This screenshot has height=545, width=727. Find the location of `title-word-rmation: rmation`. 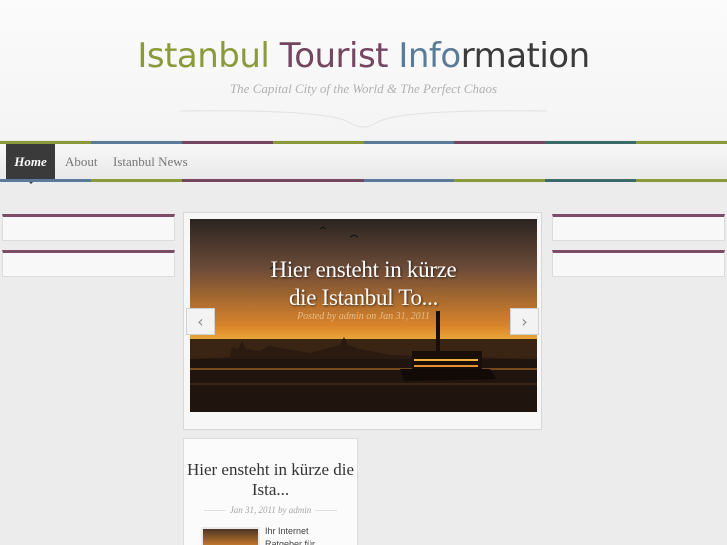

title-word-rmation: rmation is located at coordinates (525, 56).